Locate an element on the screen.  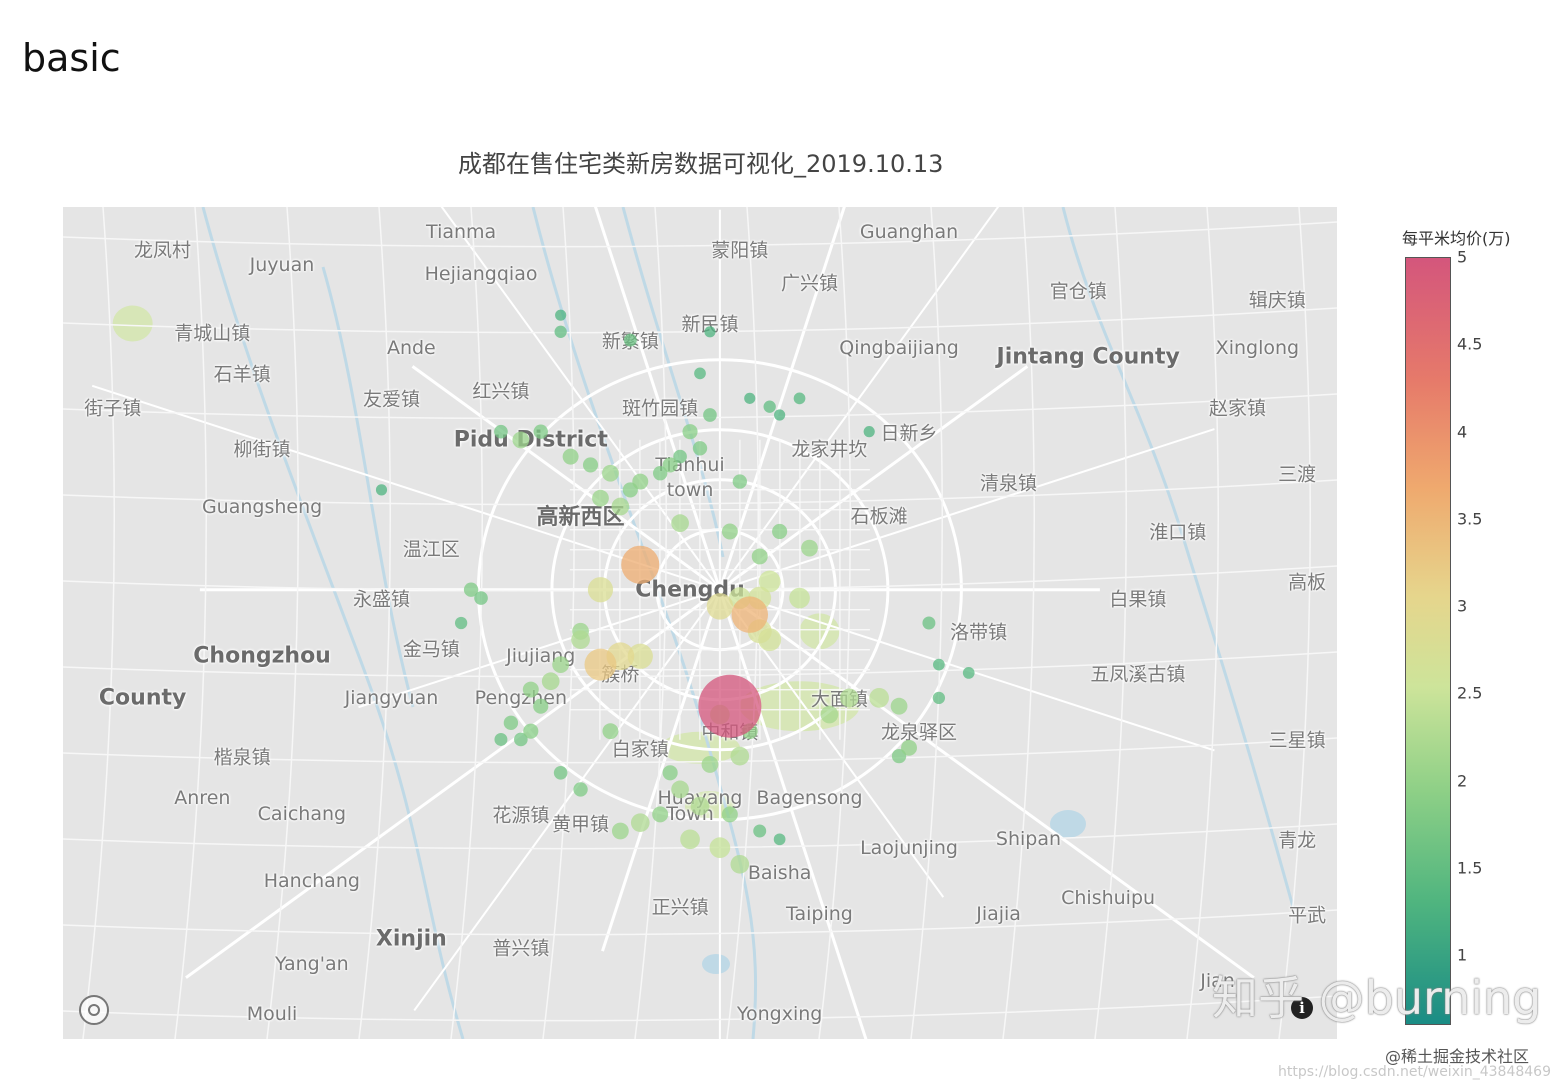
footer-url: https://blog.csdn.net/weixin_43848469 is located at coordinates (1414, 1072).